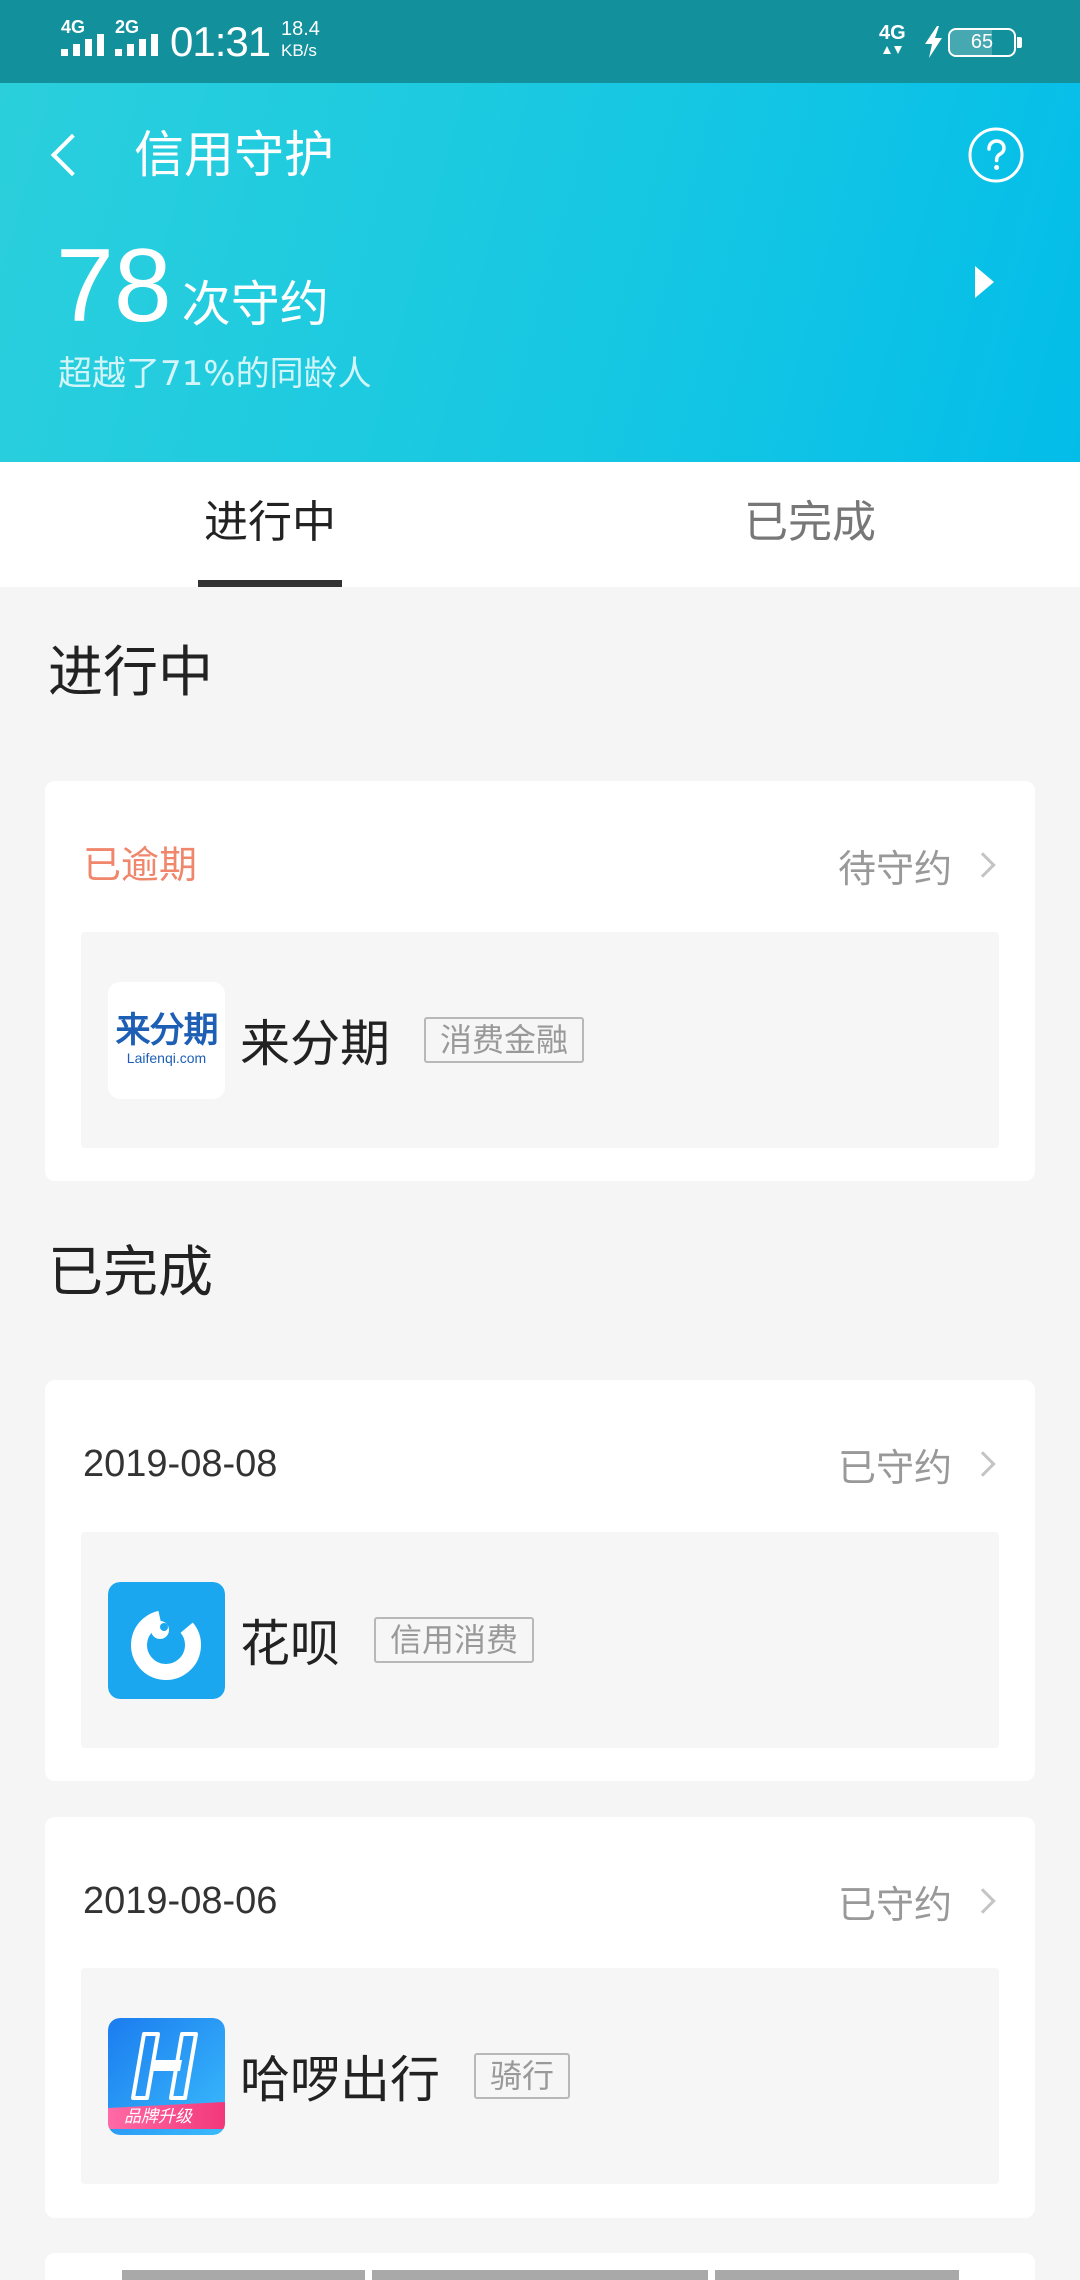  I want to click on charging-icon, so click(933, 42).